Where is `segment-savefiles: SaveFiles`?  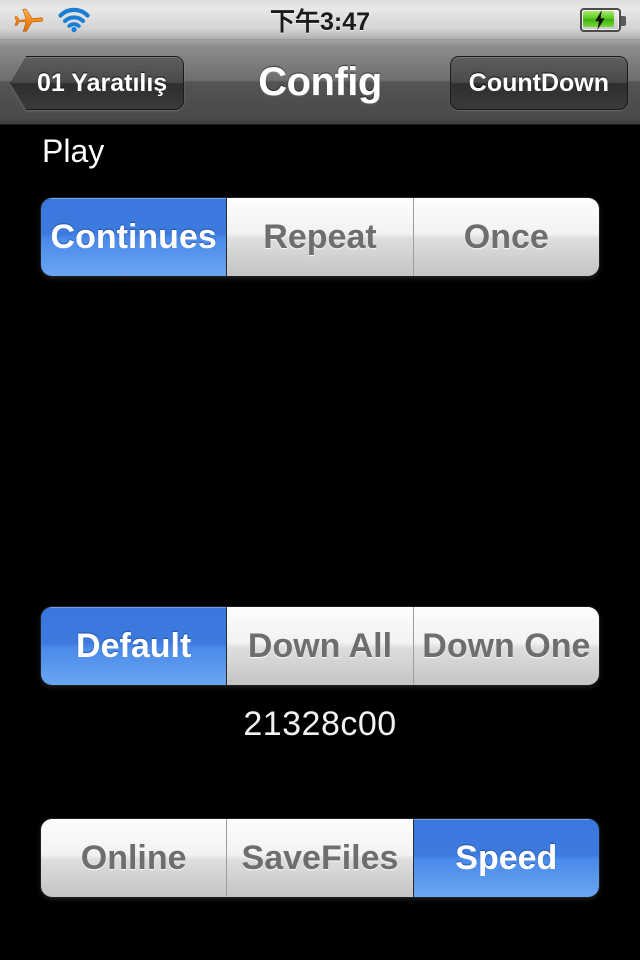
segment-savefiles: SaveFiles is located at coordinates (319, 858).